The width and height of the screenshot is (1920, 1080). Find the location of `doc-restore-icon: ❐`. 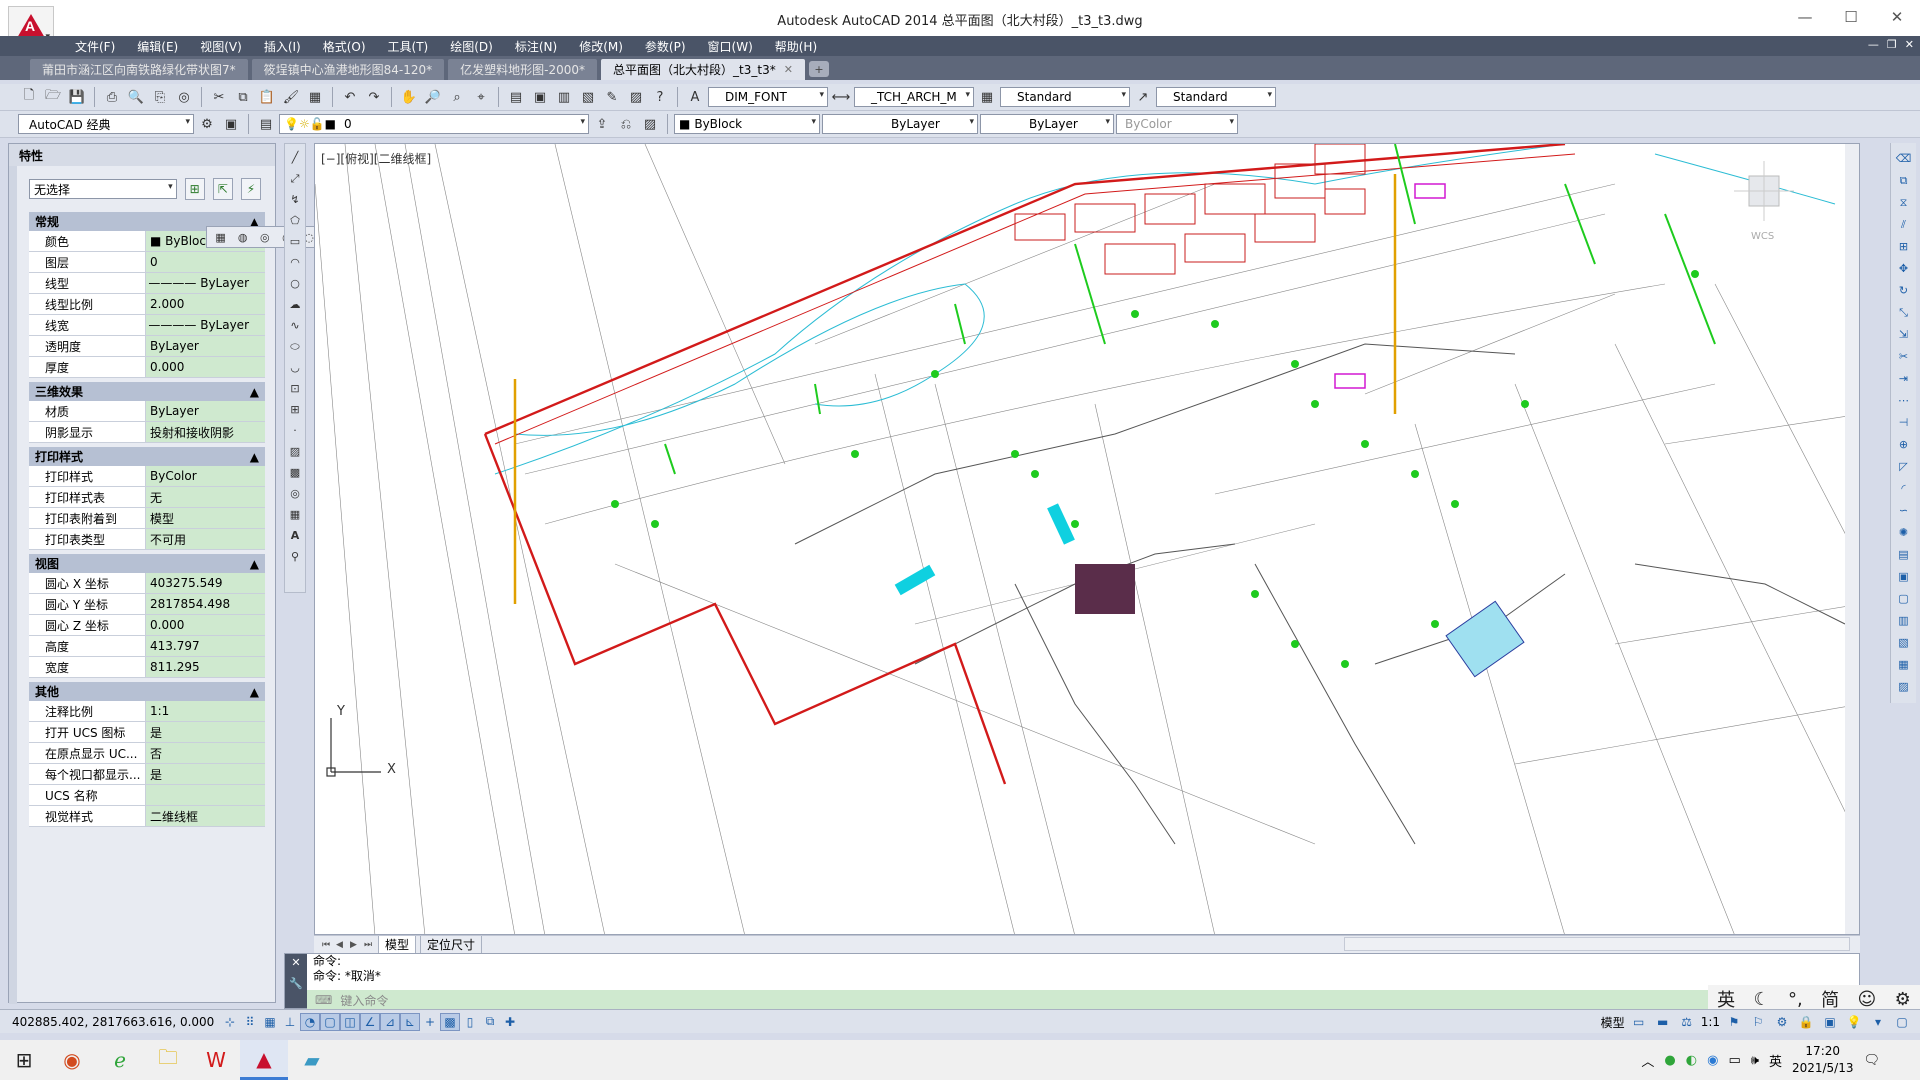

doc-restore-icon: ❐ is located at coordinates (1892, 44).